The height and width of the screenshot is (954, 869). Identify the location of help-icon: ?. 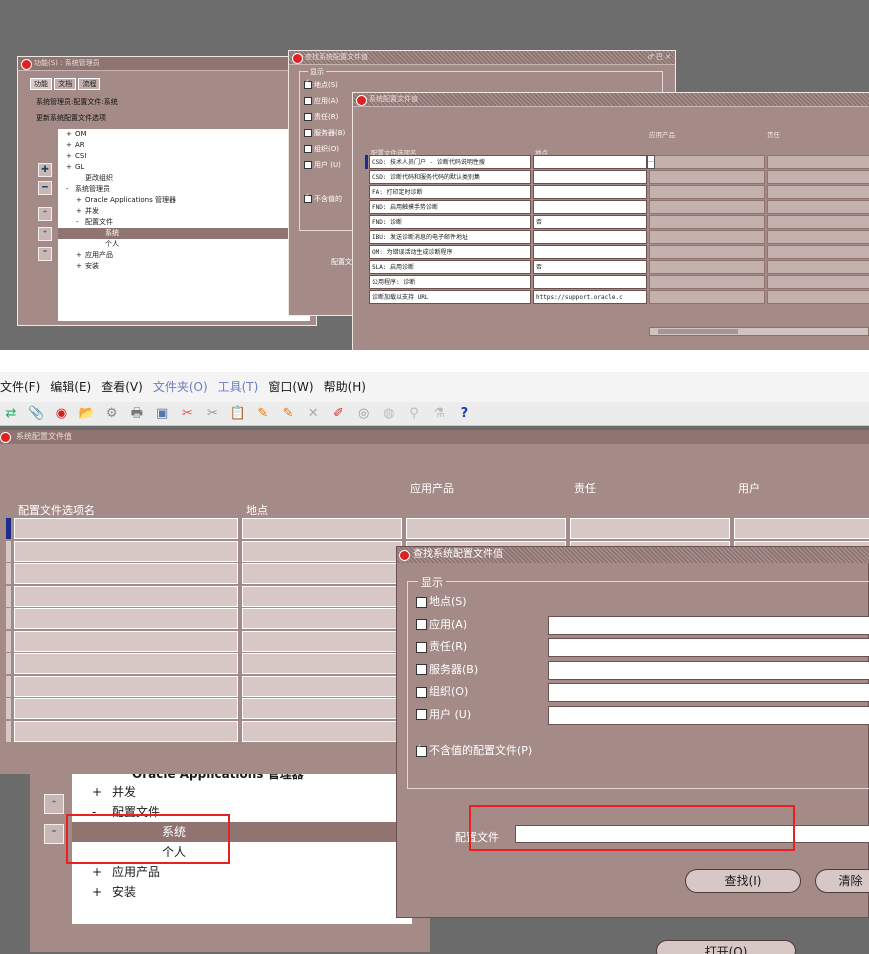
(464, 414).